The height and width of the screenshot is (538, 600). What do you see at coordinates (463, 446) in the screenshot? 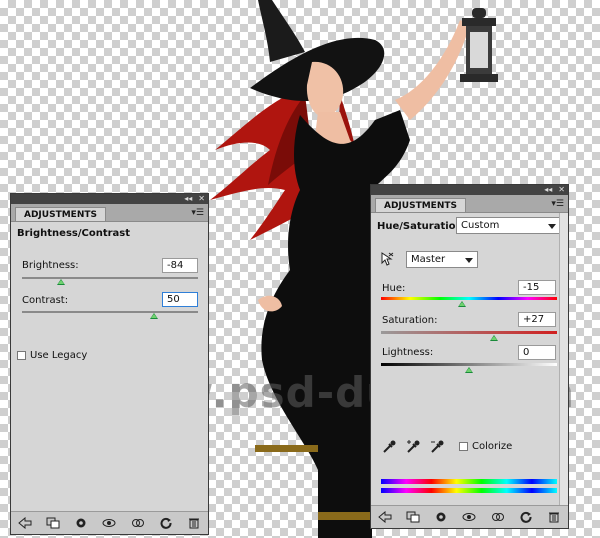
I see `colorize-checkbox` at bounding box center [463, 446].